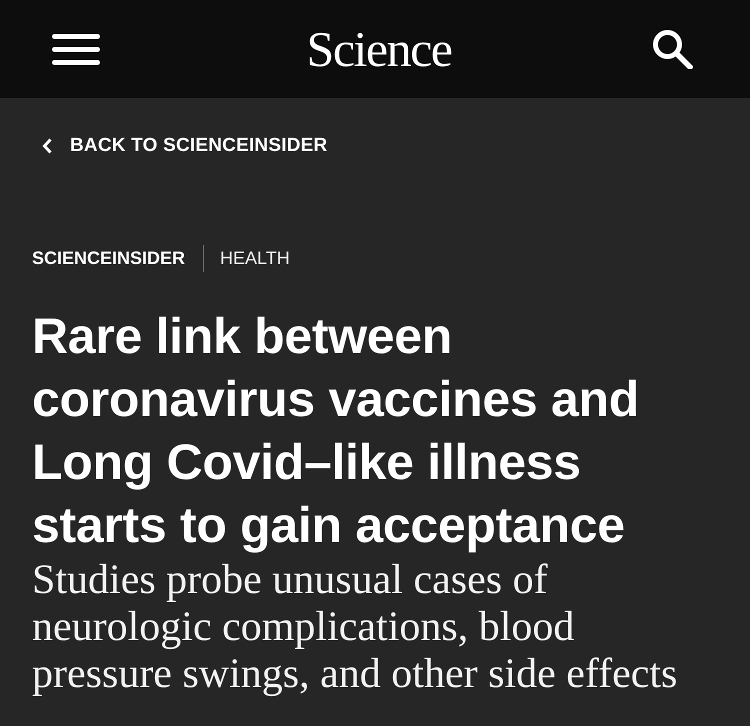  What do you see at coordinates (47, 146) in the screenshot?
I see `chevron-left-icon` at bounding box center [47, 146].